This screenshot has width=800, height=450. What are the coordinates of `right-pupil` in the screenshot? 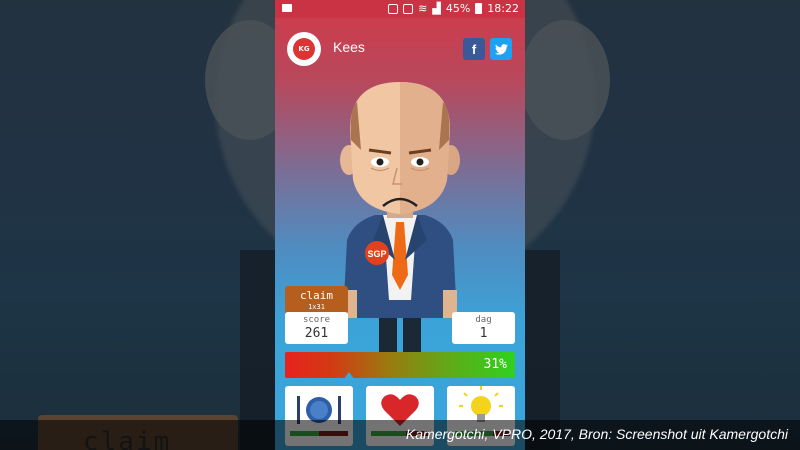 It's located at (420, 162).